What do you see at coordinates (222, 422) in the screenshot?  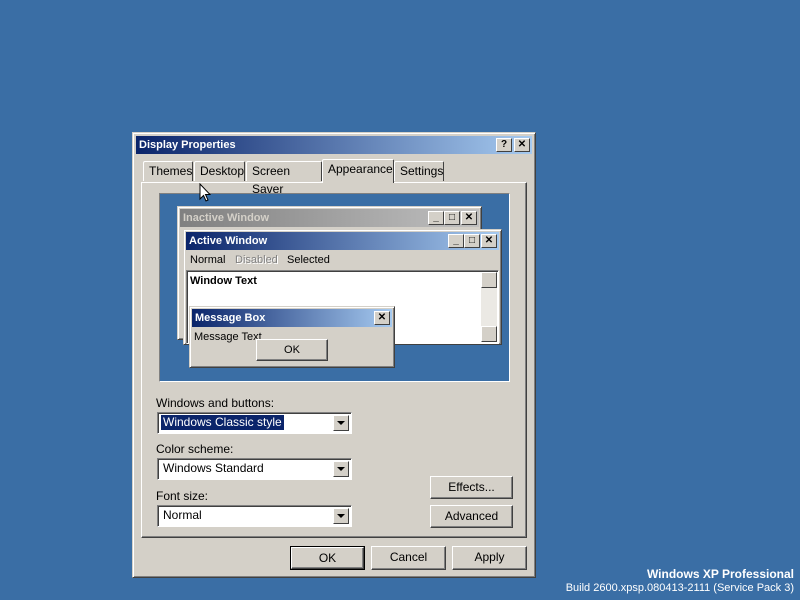 I see `windows-buttons-value: Windows Classic style` at bounding box center [222, 422].